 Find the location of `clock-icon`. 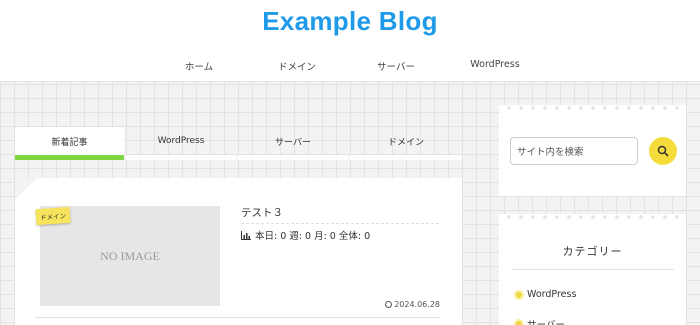

clock-icon is located at coordinates (389, 304).